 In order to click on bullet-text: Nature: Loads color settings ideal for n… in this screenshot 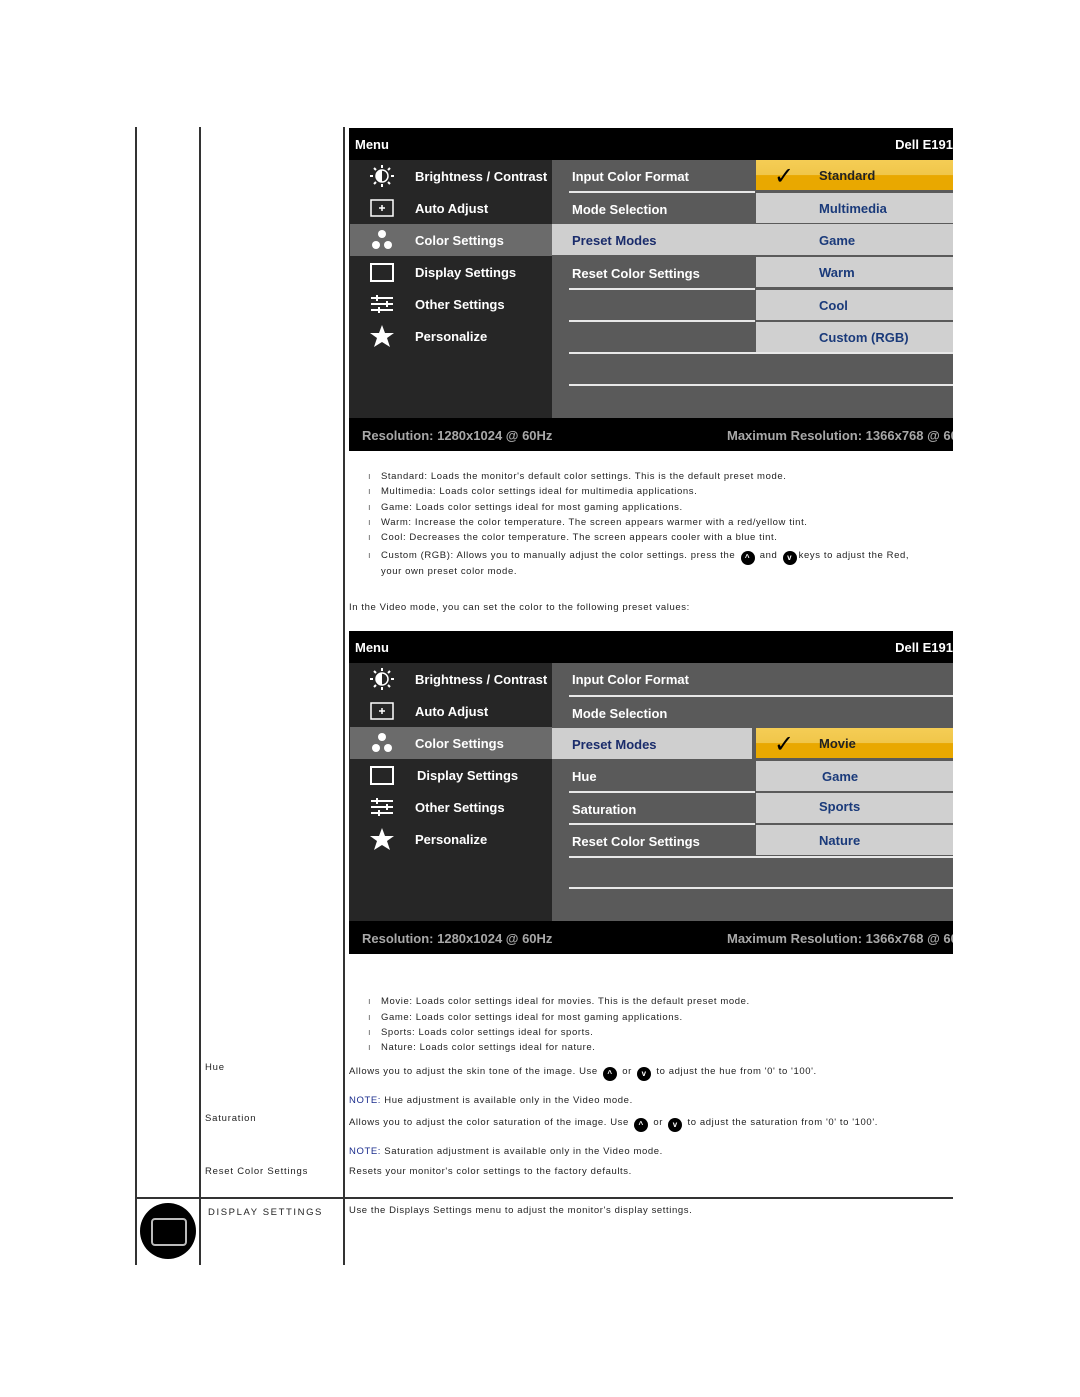, I will do `click(488, 1047)`.